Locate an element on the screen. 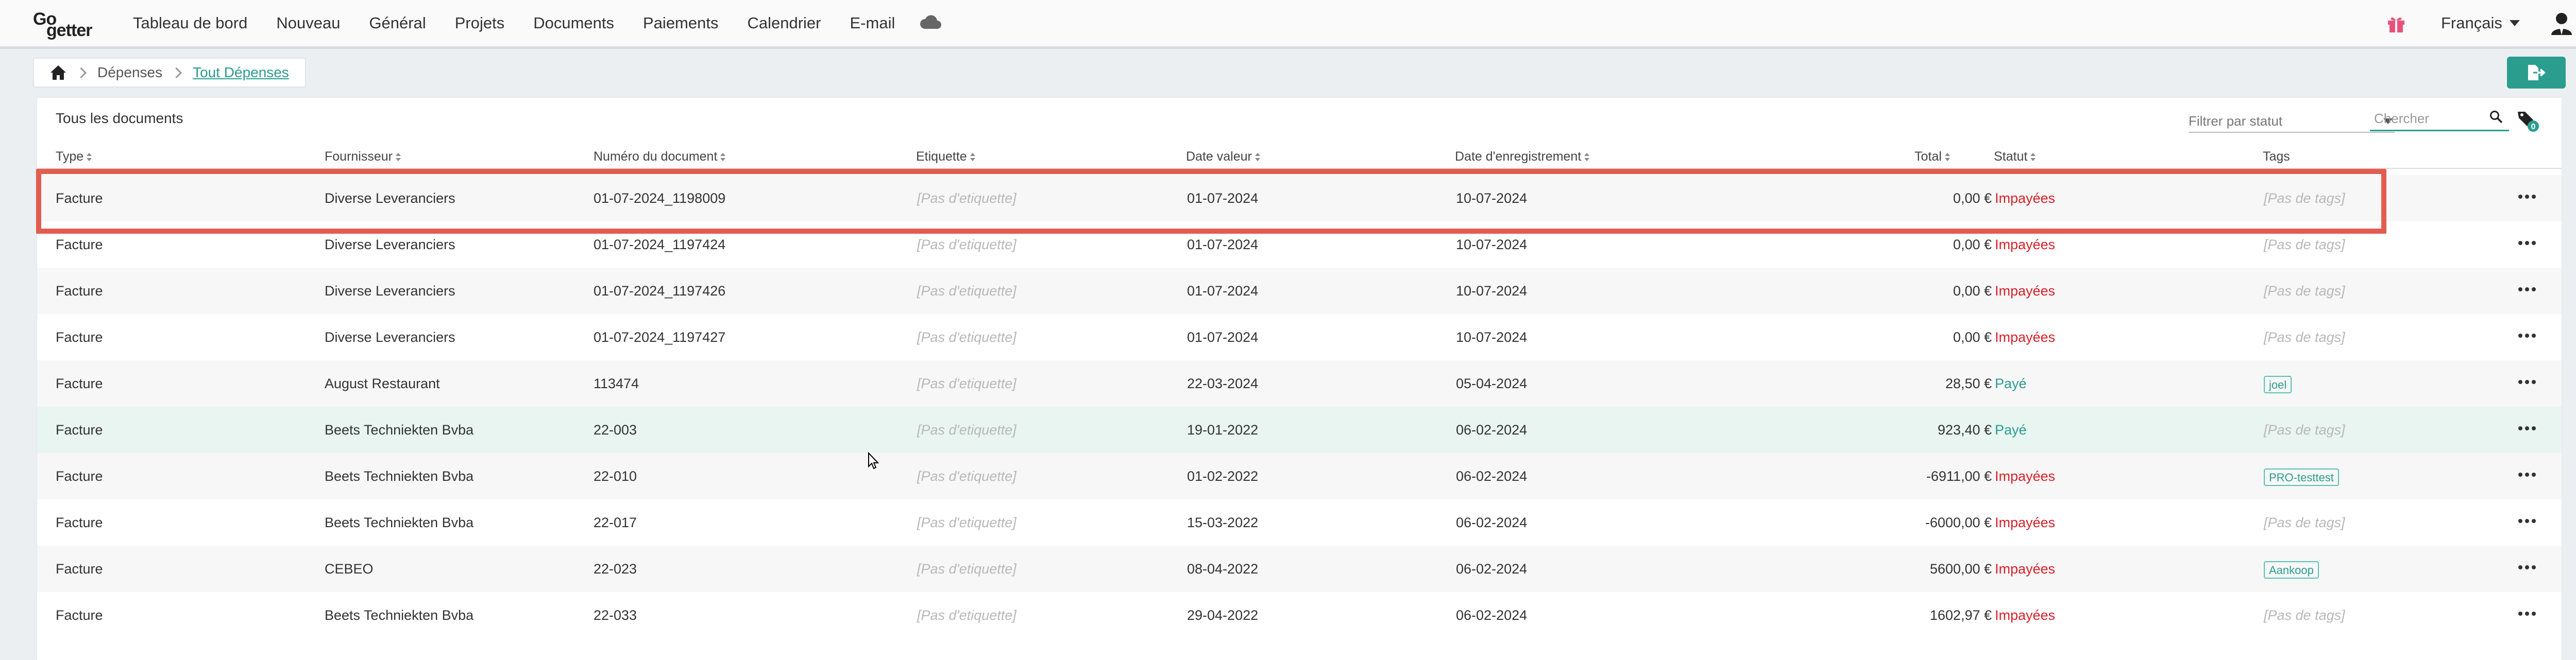  column-header-label: Fournisseur is located at coordinates (359, 156).